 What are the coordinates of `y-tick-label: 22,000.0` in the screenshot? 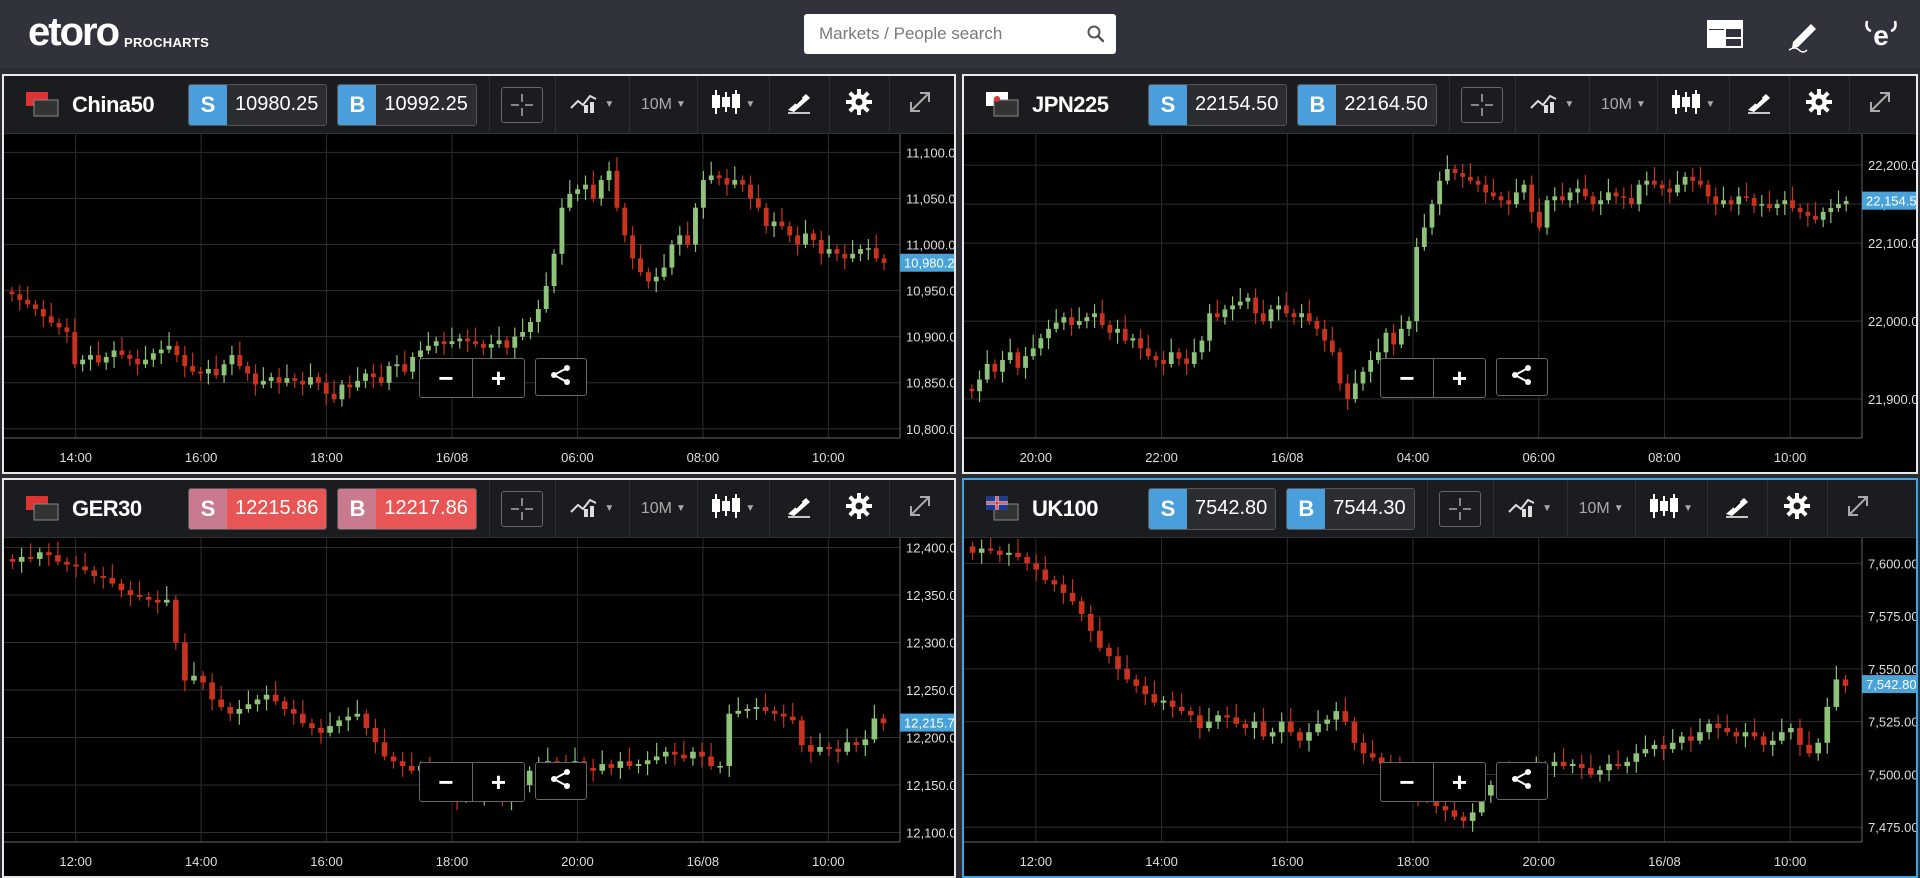 It's located at (1892, 321).